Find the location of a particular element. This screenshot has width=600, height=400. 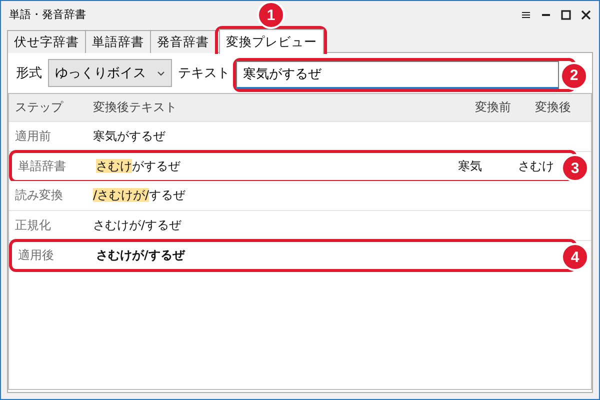

window-title: 単語・発音辞書 is located at coordinates (47, 14).